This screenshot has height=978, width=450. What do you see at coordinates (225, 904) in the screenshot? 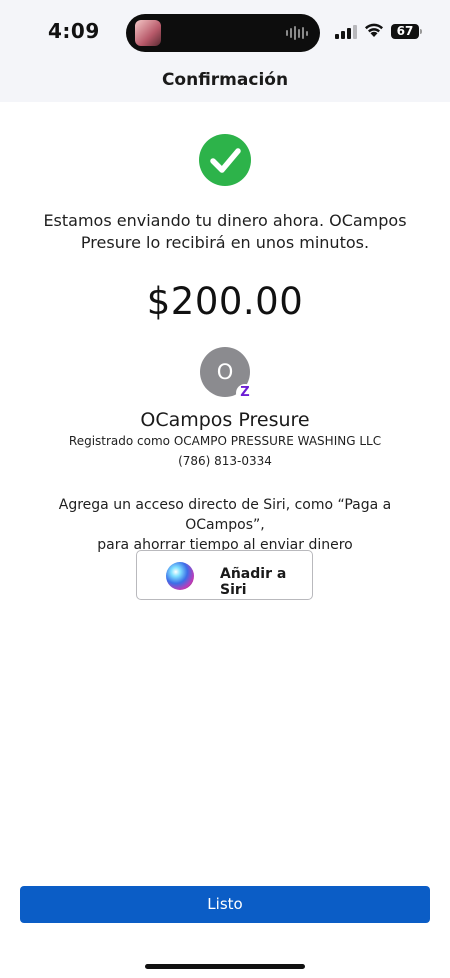
I see `done-button: Listo` at bounding box center [225, 904].